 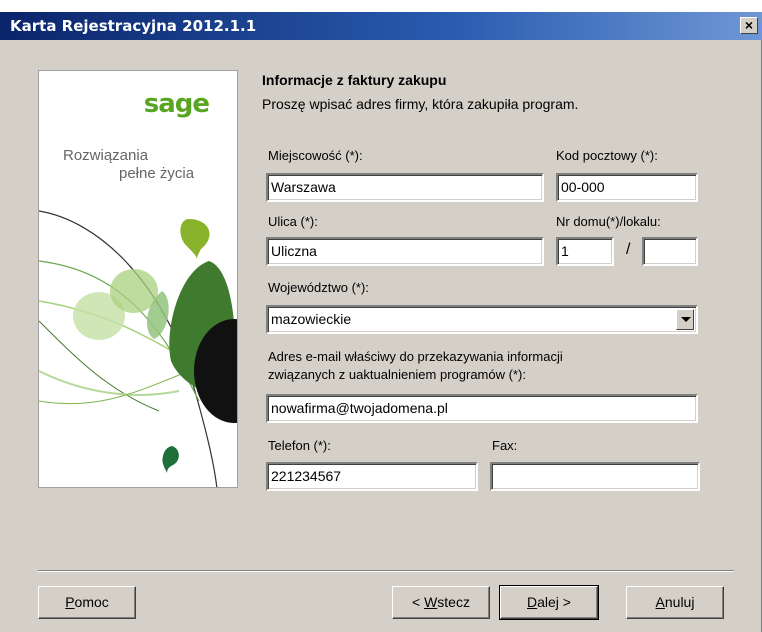 What do you see at coordinates (318, 287) in the screenshot?
I see `province-label: Województwo (*):` at bounding box center [318, 287].